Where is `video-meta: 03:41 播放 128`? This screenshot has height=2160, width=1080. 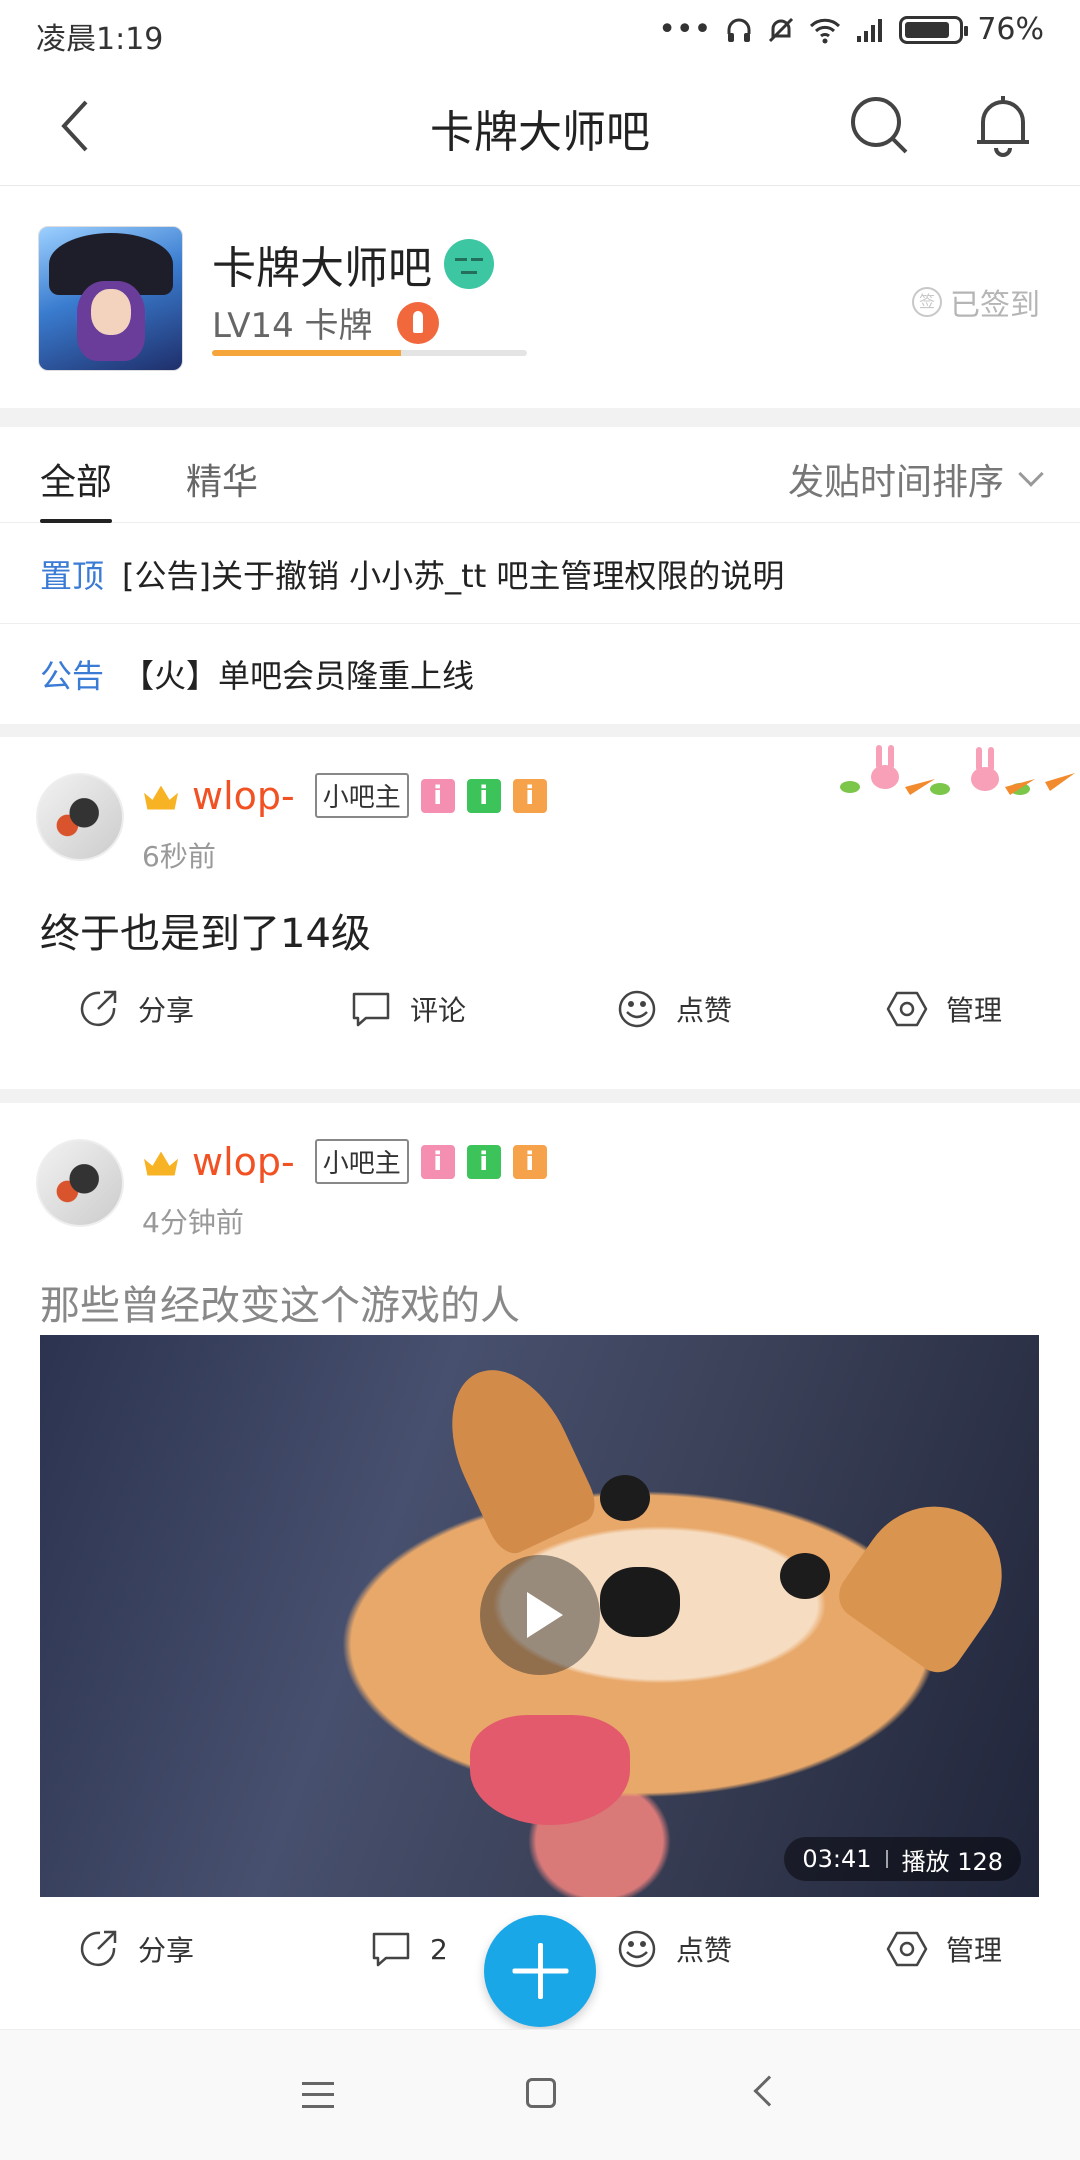 video-meta: 03:41 播放 128 is located at coordinates (902, 1859).